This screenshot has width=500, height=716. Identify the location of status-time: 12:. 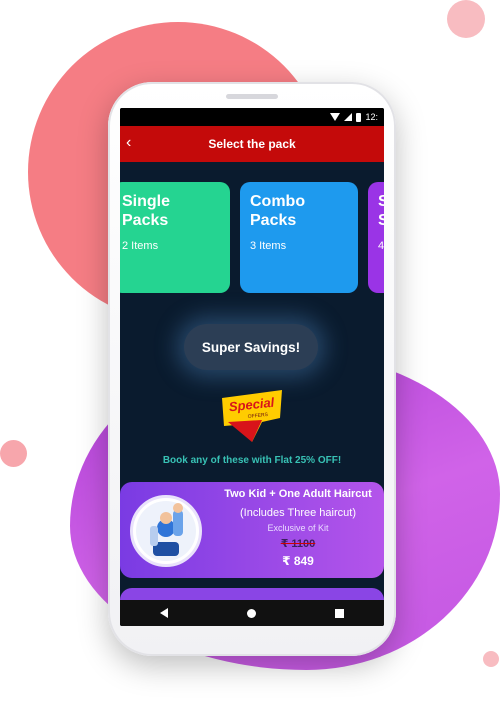
(371, 117).